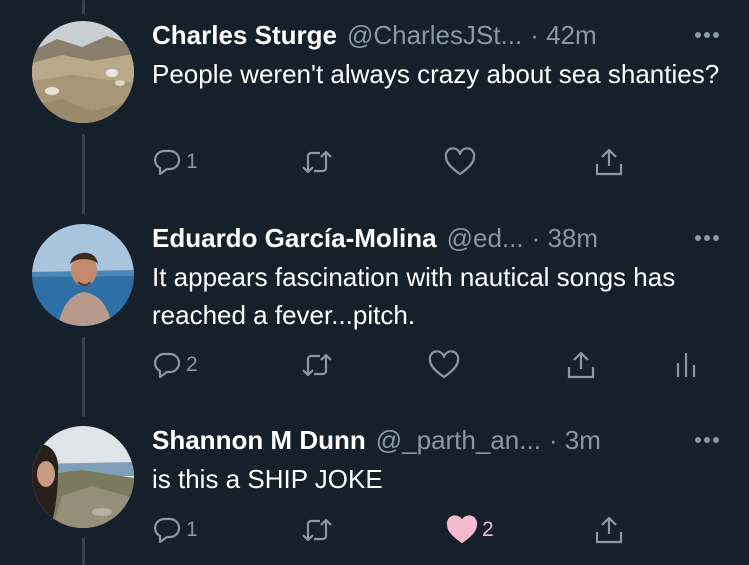 The width and height of the screenshot is (749, 565). Describe the element at coordinates (575, 440) in the screenshot. I see `timestamp: · 3m` at that location.